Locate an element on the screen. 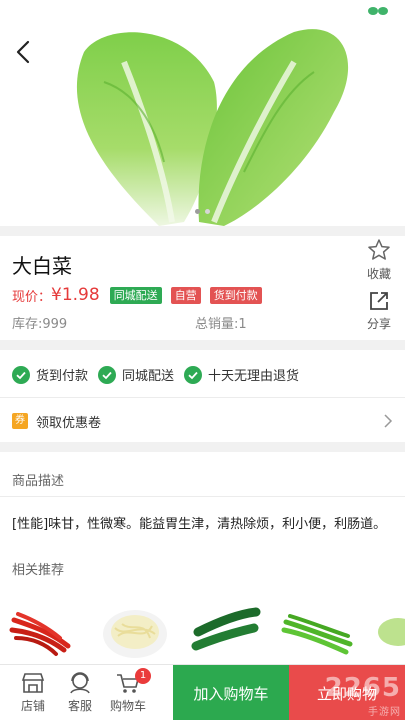  recommend-title: 相关推荐 is located at coordinates (38, 570).